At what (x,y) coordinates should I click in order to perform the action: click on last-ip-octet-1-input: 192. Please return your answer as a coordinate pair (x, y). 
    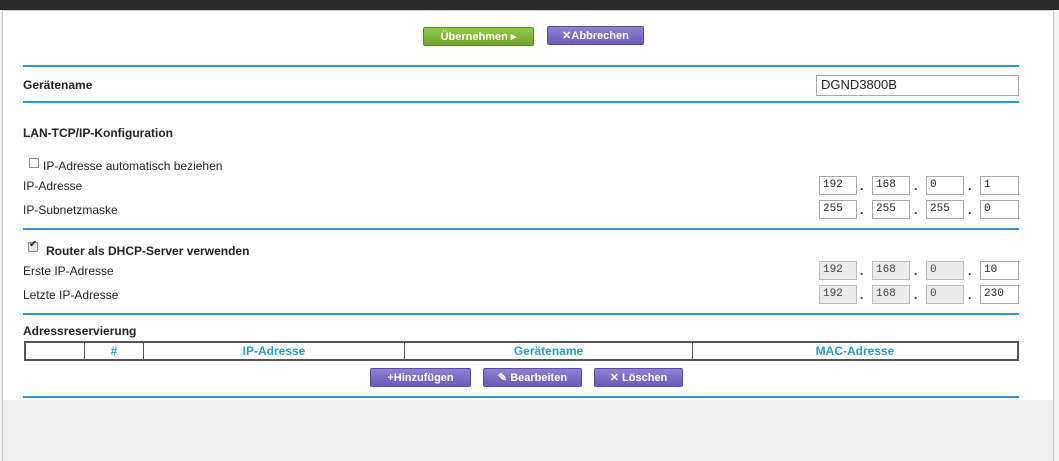
    Looking at the image, I should click on (838, 294).